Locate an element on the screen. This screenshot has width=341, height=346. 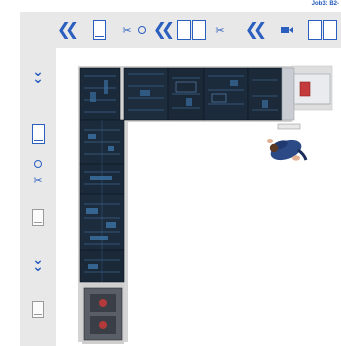
keyboard-workstation is located at coordinates (289, 126).